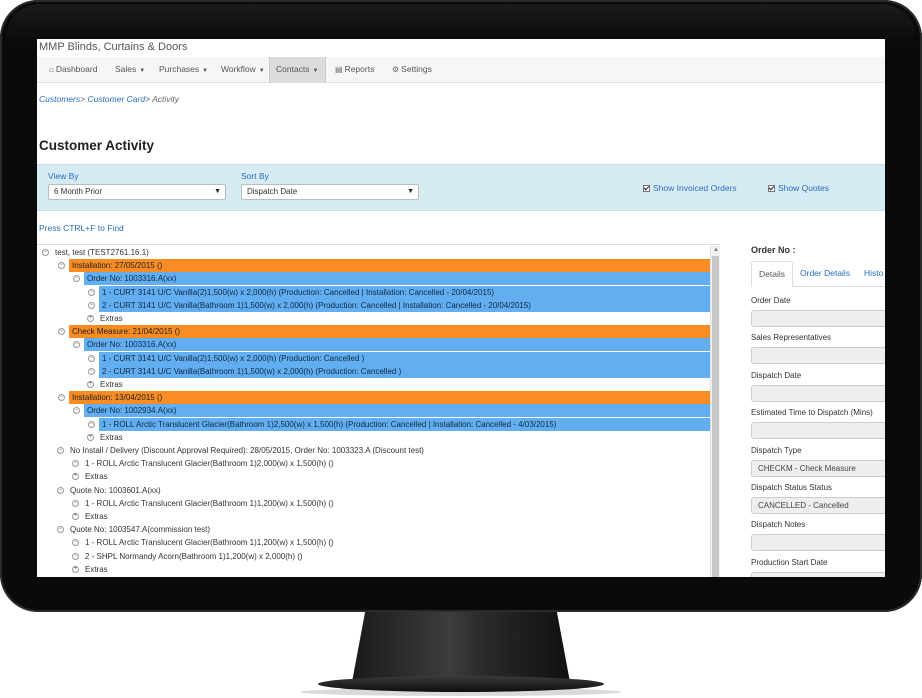 The image size is (922, 698). Describe the element at coordinates (818, 468) in the screenshot. I see `field-input: CHECKM - Check Measure` at that location.